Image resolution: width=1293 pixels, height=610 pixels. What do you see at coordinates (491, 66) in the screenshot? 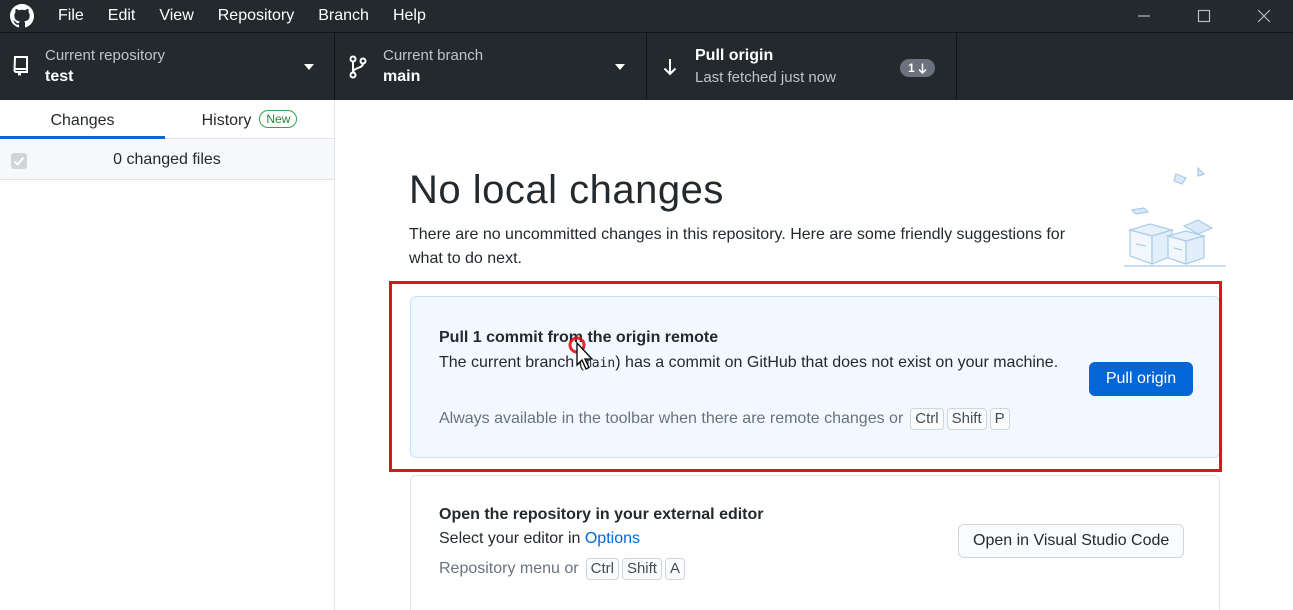
I see `current-branch-dropdown: Current branch main` at bounding box center [491, 66].